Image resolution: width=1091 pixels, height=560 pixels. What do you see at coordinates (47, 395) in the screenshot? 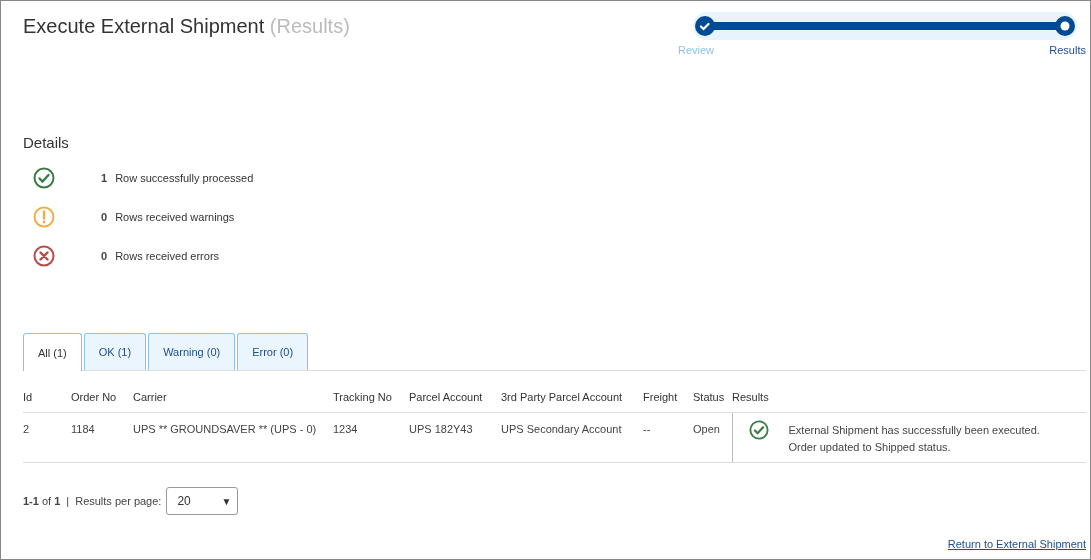
I see `column-header: Id` at bounding box center [47, 395].